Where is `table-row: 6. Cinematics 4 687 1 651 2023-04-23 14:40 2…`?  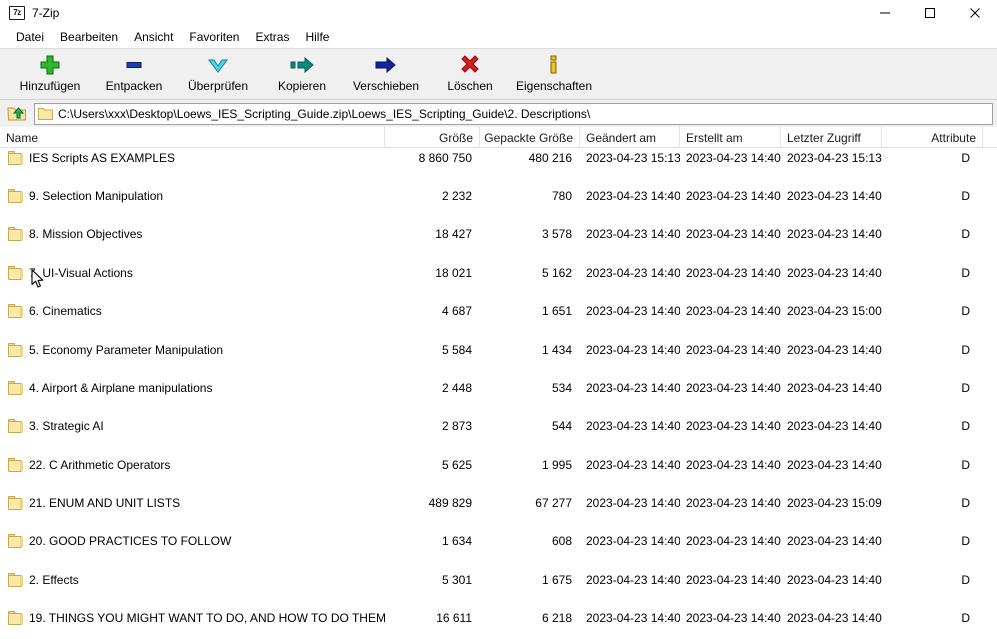 table-row: 6. Cinematics 4 687 1 651 2023-04-23 14:40 2… is located at coordinates (498, 311).